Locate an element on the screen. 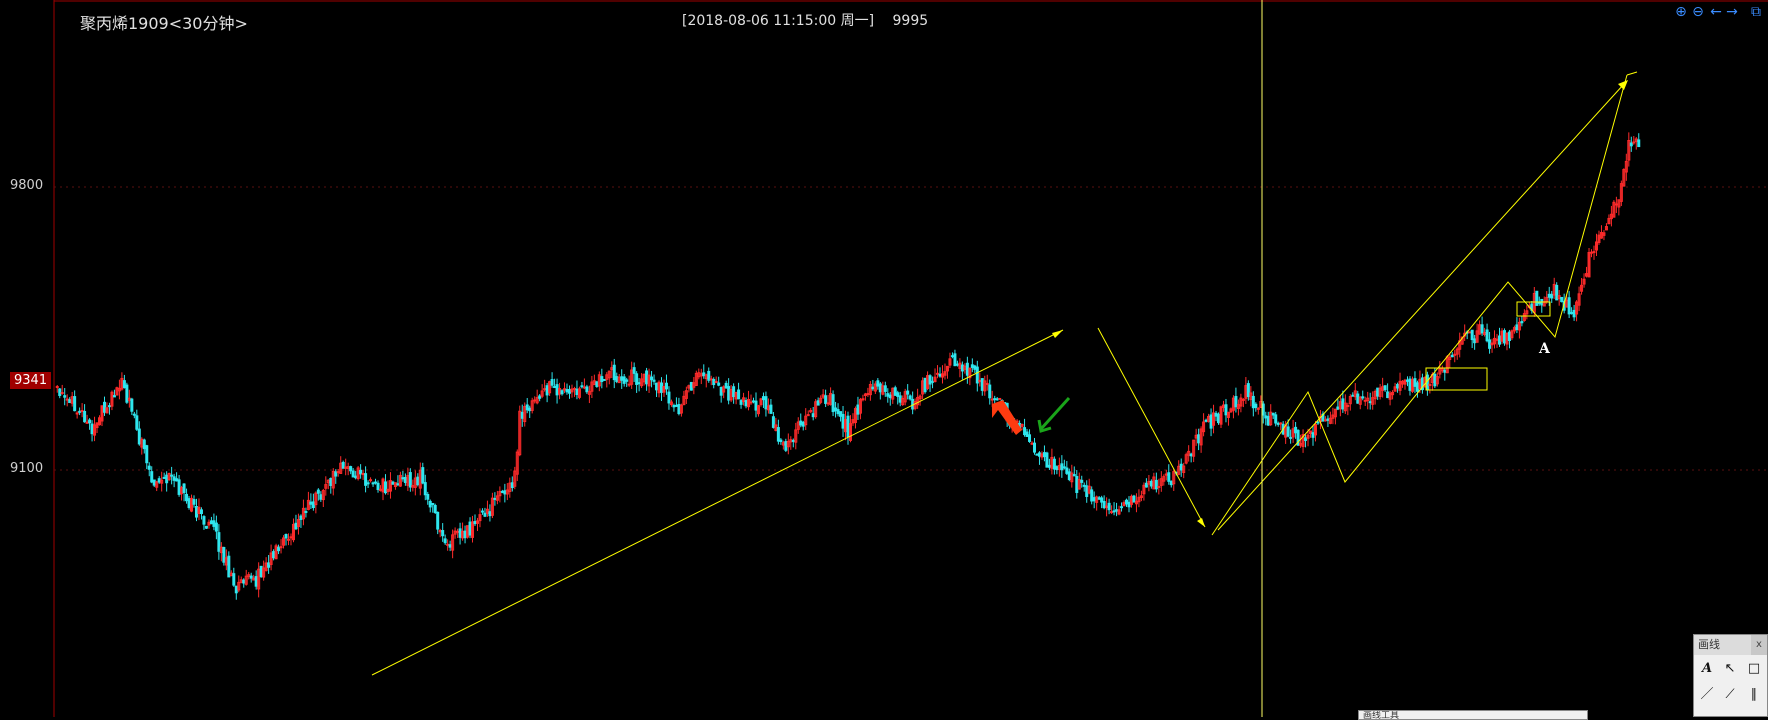  close-icon: x is located at coordinates (1759, 645).